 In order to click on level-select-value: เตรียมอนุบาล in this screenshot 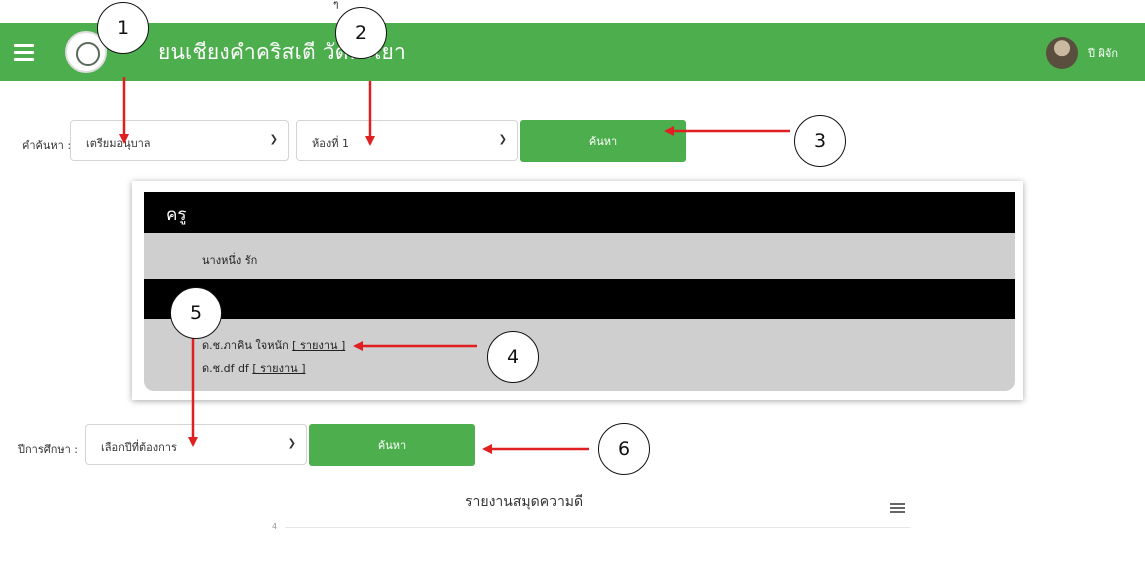, I will do `click(118, 143)`.